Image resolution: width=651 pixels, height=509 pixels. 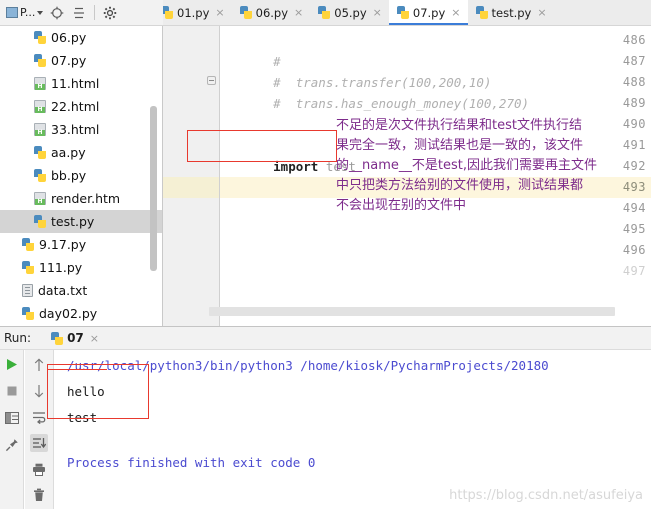 I want to click on tree-item-917py: 9.17.py, so click(x=81, y=244).